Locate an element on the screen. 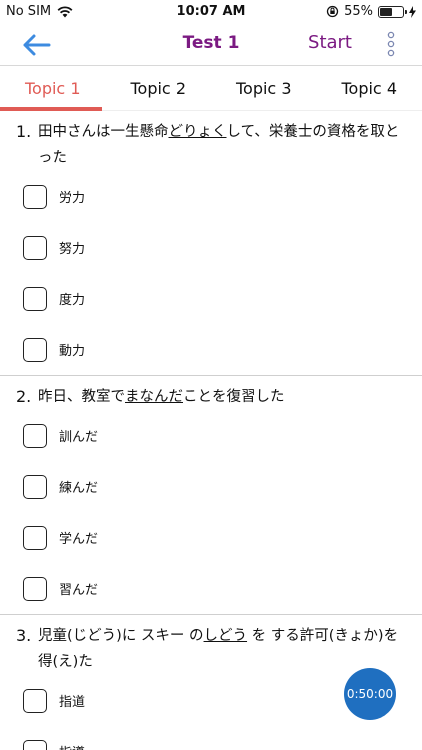 The image size is (422, 750). topic-tabs: Topic 1 Topic 2 Topic 3 Topic 4 is located at coordinates (211, 89).